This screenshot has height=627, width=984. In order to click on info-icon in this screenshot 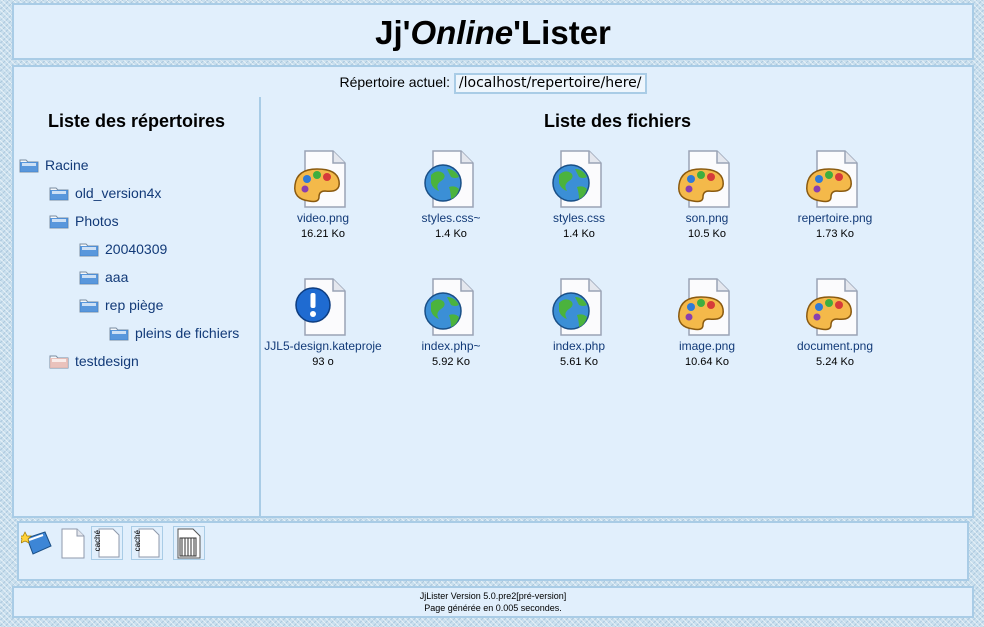, I will do `click(323, 307)`.